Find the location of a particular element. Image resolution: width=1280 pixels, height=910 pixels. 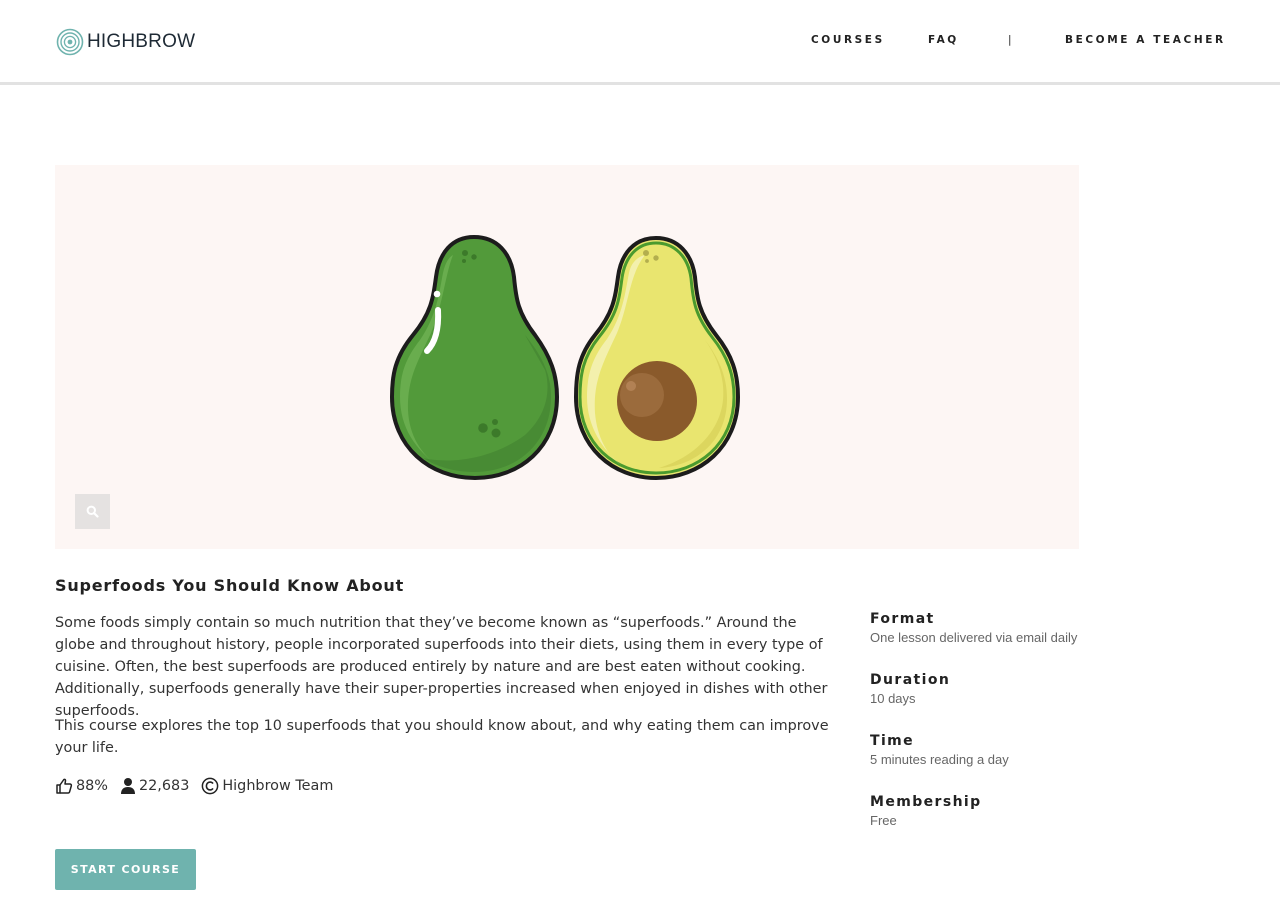

nav-become-a-teacher: BECOME A TEACHER is located at coordinates (1145, 40).